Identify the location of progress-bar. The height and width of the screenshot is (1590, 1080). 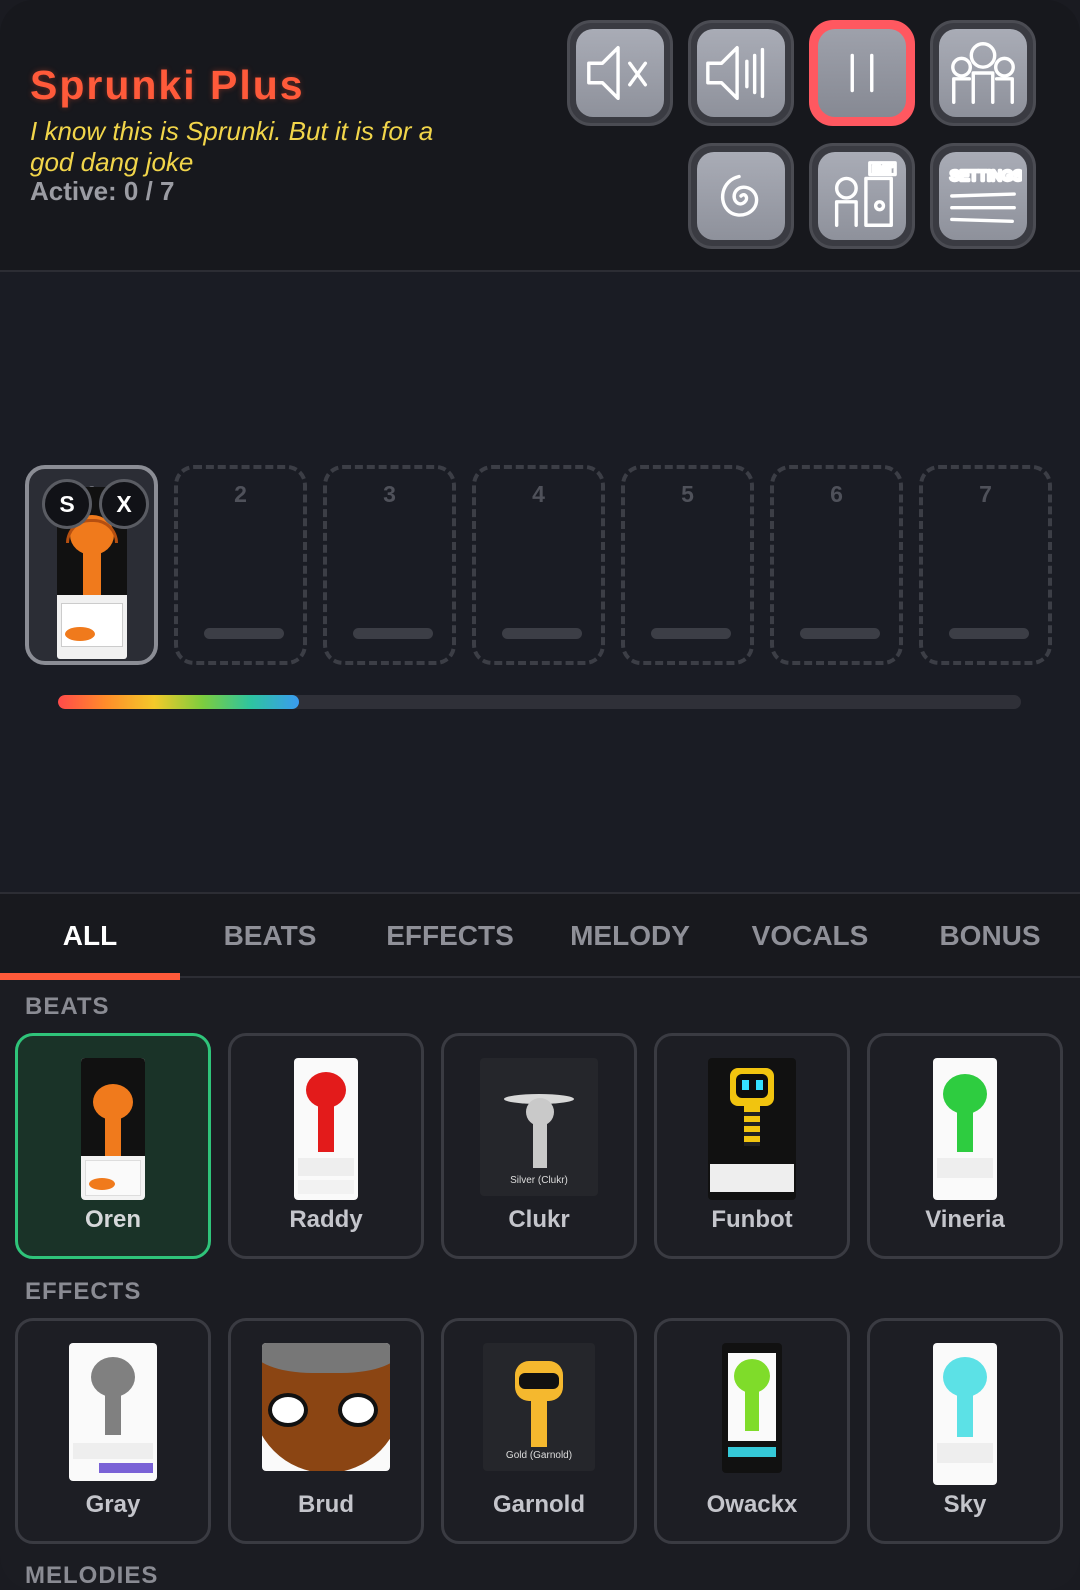
(539, 702).